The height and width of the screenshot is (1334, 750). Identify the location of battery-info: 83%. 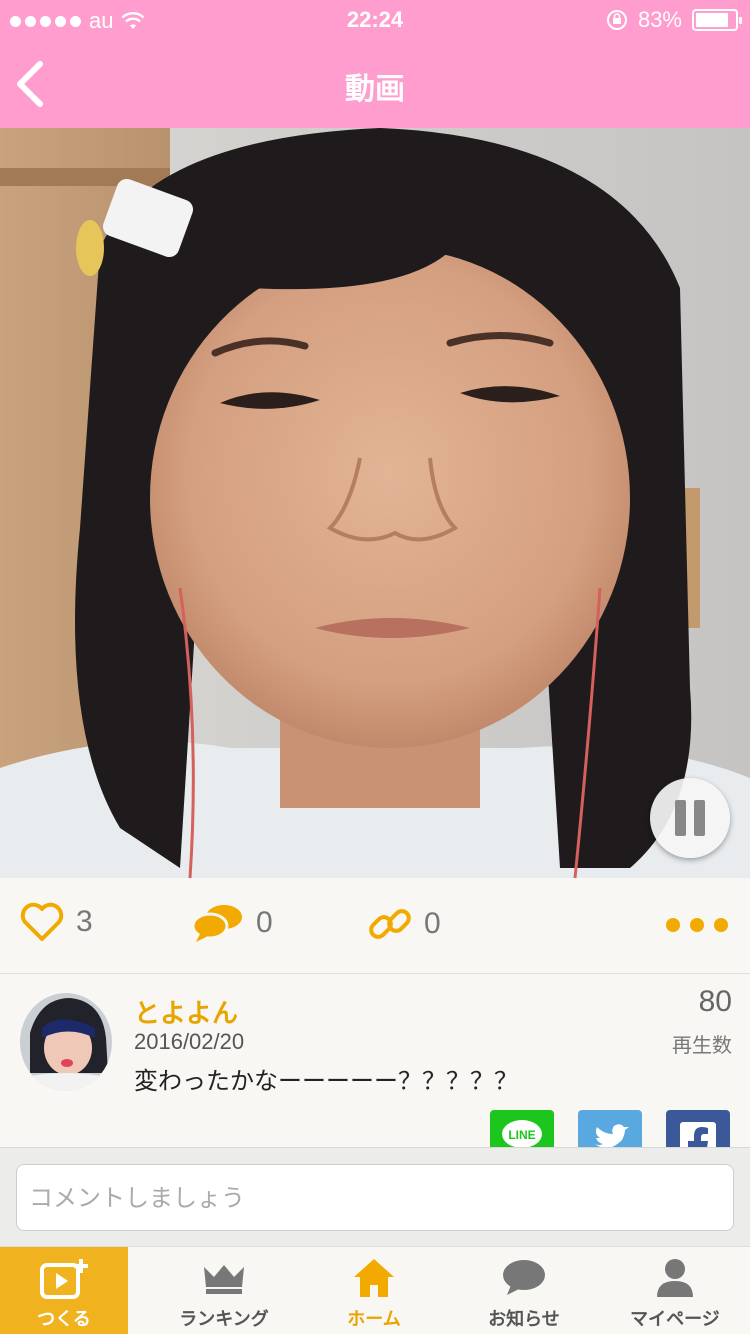
(674, 20).